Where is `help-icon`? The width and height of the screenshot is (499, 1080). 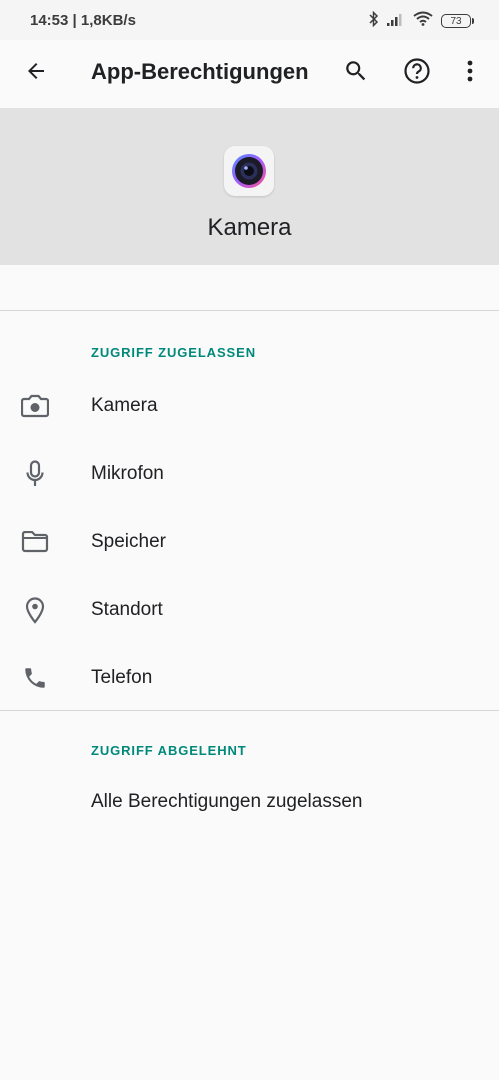
help-icon is located at coordinates (417, 73).